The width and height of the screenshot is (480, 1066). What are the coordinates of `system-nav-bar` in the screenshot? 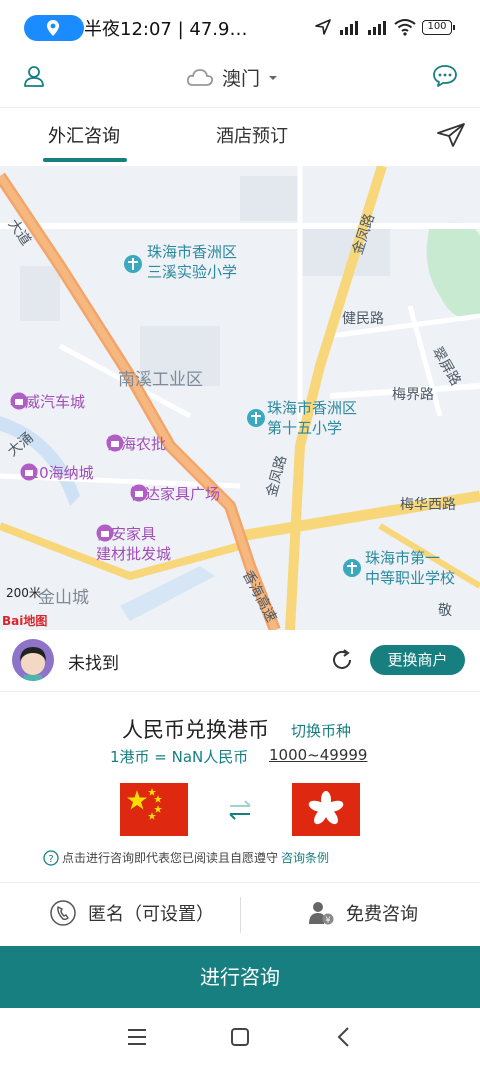 It's located at (240, 1037).